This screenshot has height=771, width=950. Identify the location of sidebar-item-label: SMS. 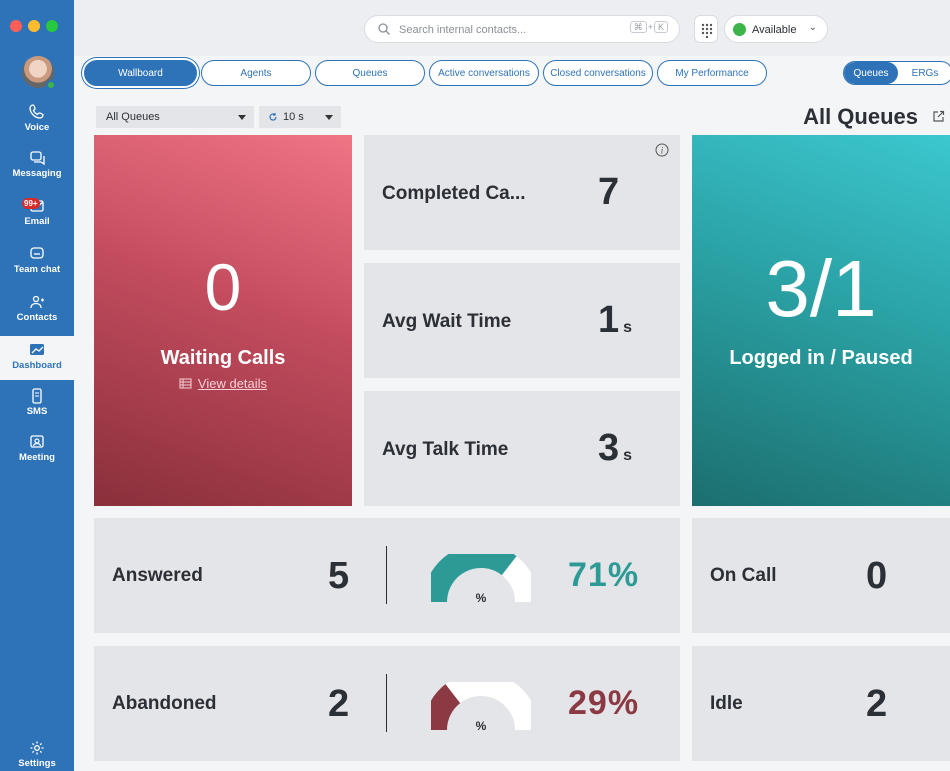
(37, 411).